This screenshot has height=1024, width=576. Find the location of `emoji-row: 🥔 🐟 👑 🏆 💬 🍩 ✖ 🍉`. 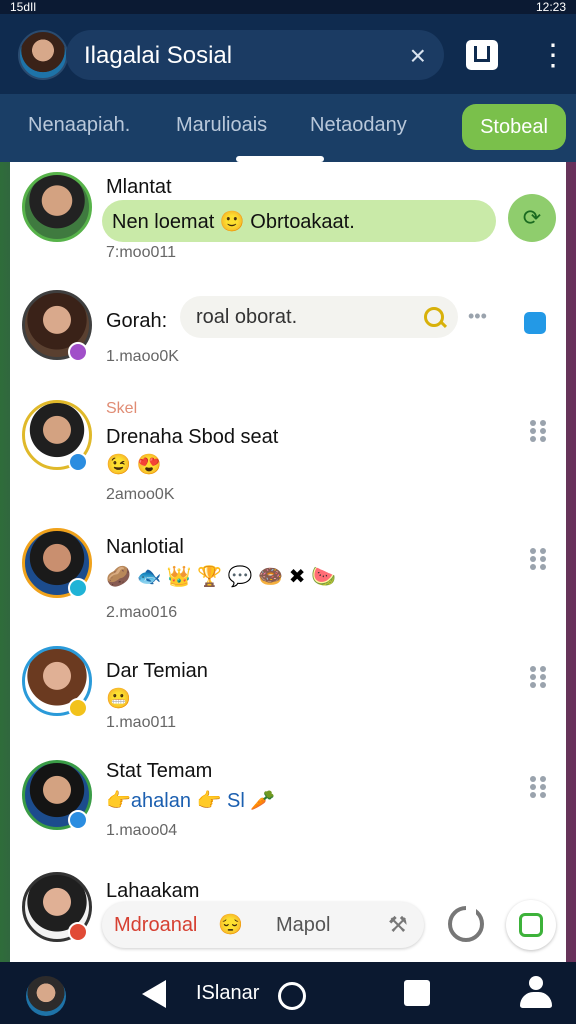

emoji-row: 🥔 🐟 👑 🏆 💬 🍩 ✖ 🍉 is located at coordinates (221, 577).